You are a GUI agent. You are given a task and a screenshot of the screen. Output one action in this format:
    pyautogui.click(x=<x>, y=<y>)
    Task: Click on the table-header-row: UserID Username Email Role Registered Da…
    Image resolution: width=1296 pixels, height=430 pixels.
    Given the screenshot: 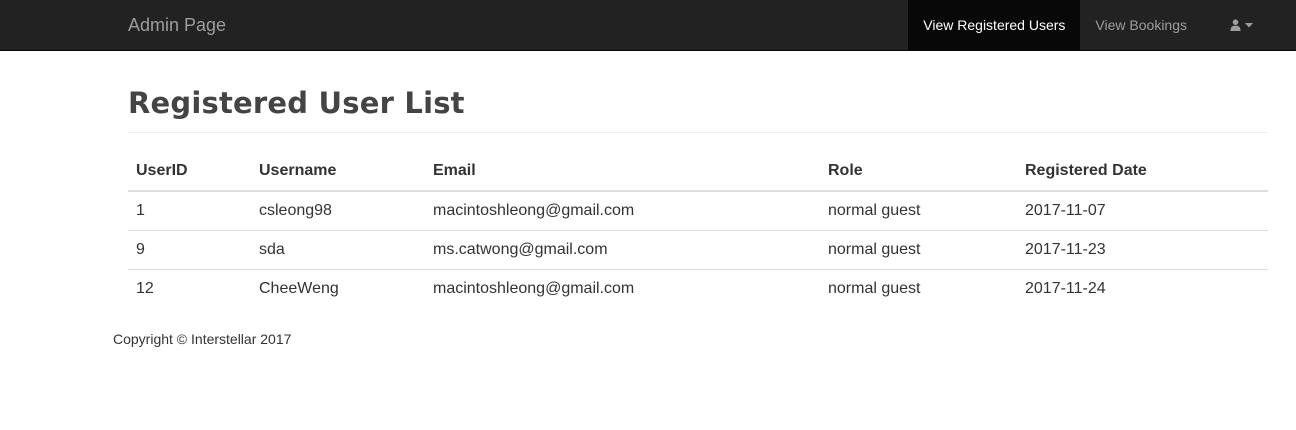 What is the action you would take?
    pyautogui.click(x=698, y=172)
    